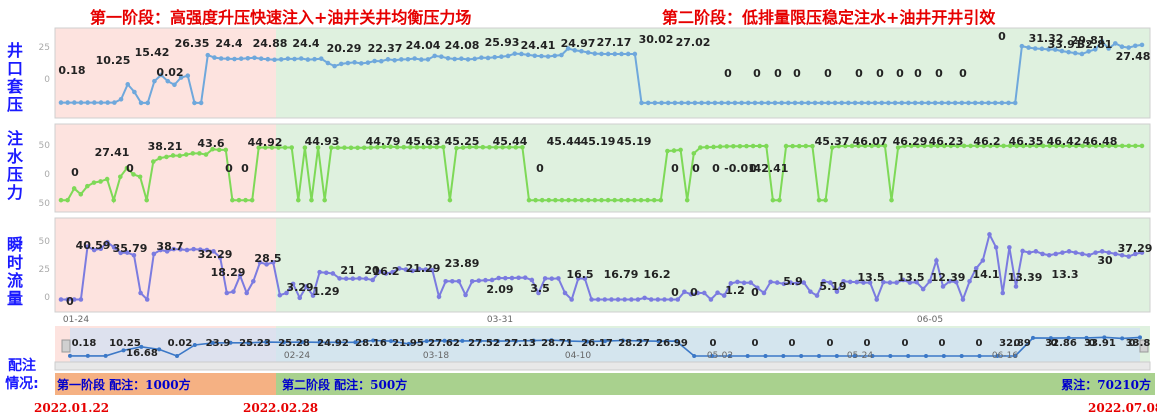  Describe the element at coordinates (165, 146) in the screenshot. I see `data-label-1-3: 38.21` at that location.